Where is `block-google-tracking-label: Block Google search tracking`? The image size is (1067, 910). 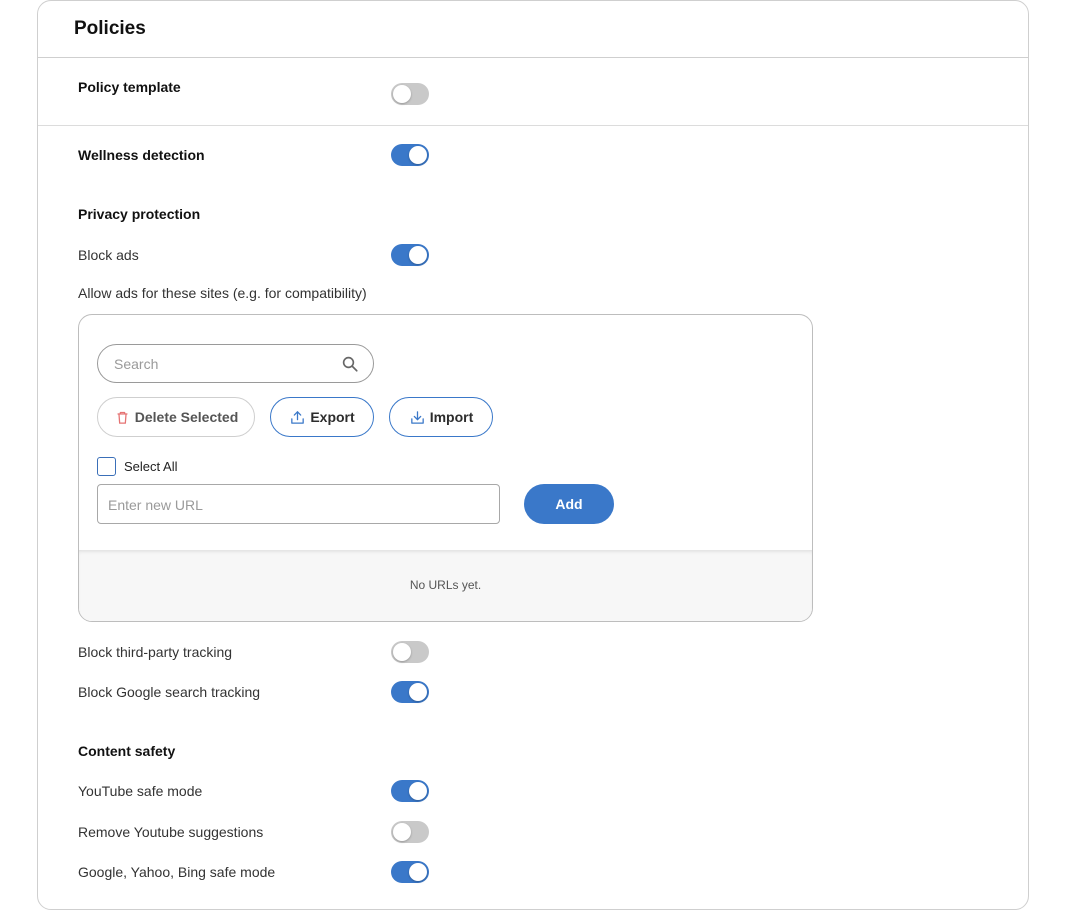 block-google-tracking-label: Block Google search tracking is located at coordinates (169, 692).